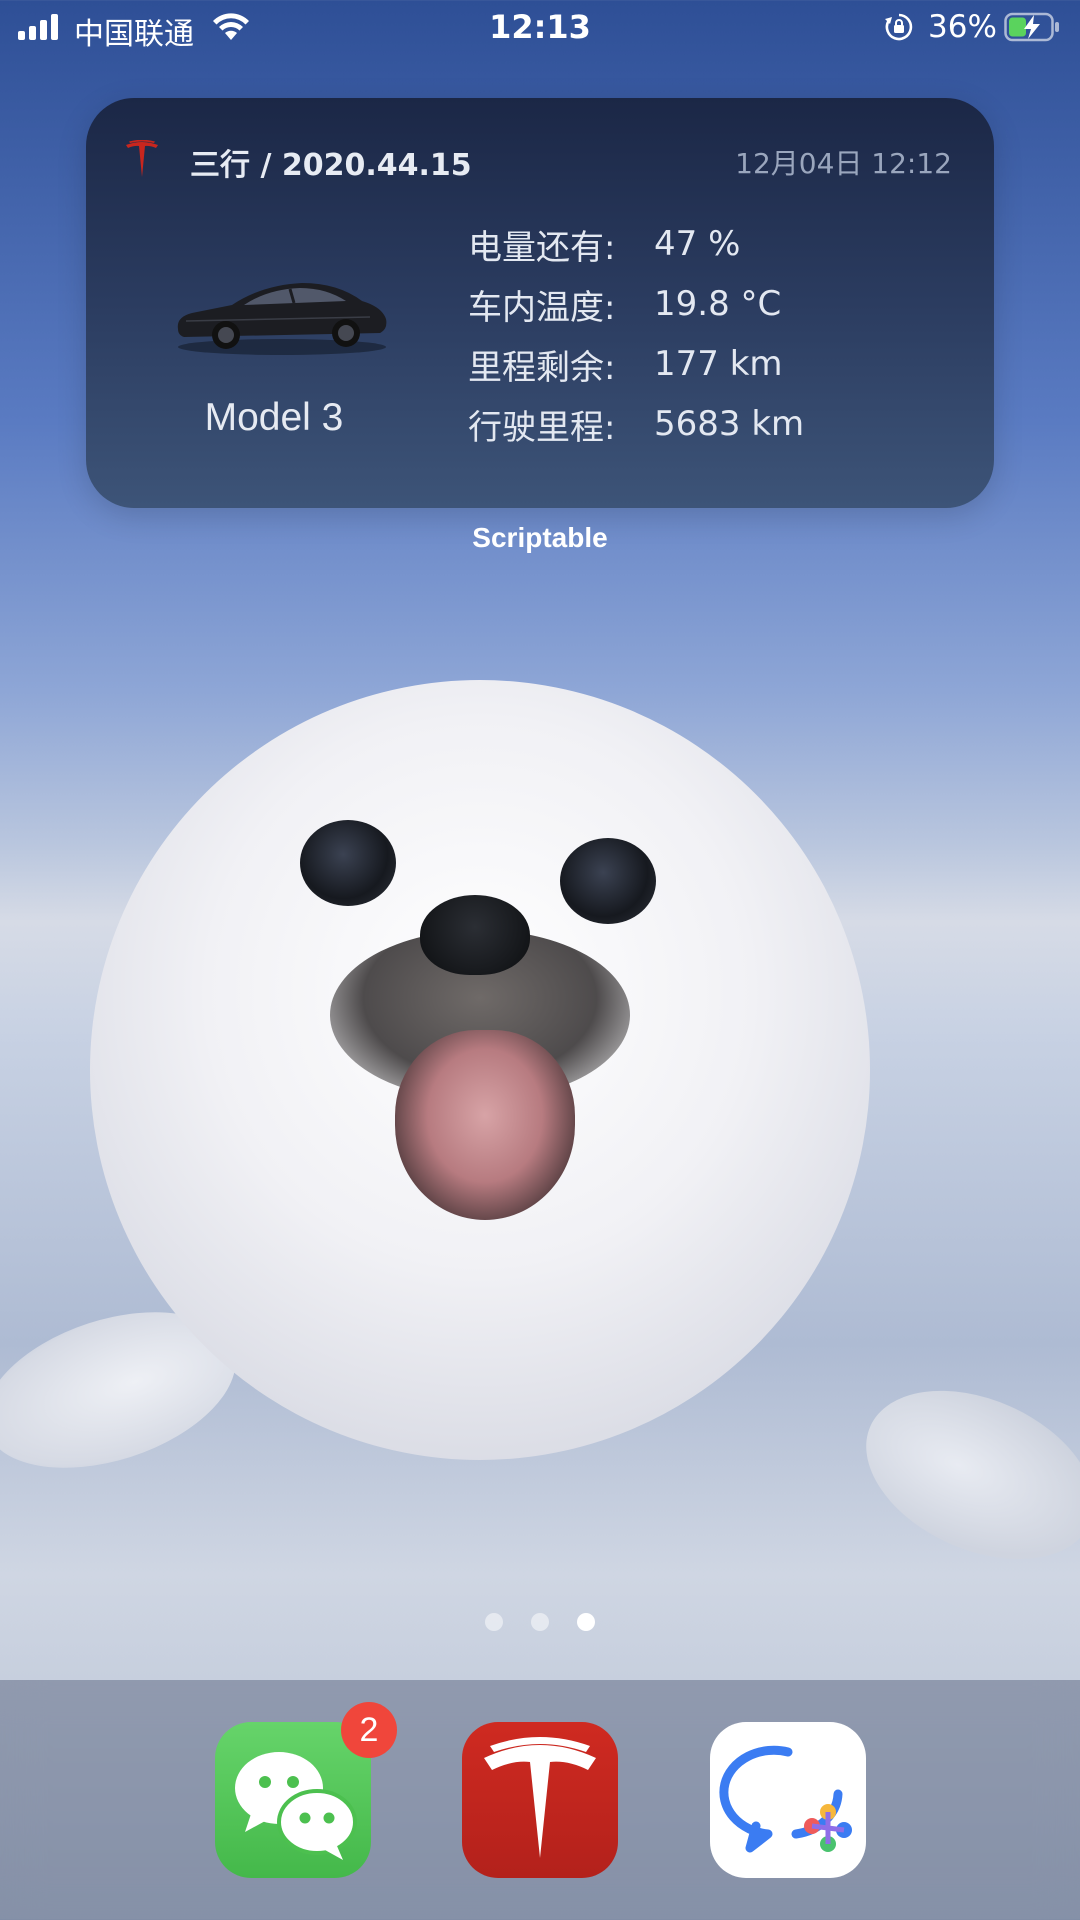  I want to click on stat-label: 行驶里程:, so click(542, 427).